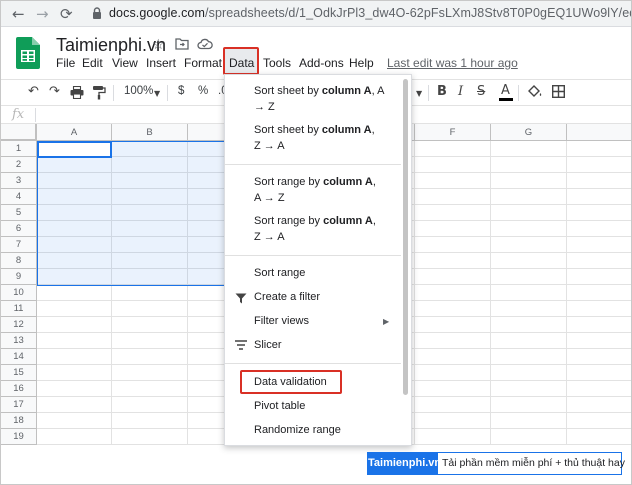 This screenshot has width=632, height=485. What do you see at coordinates (77, 92) in the screenshot?
I see `print-icon` at bounding box center [77, 92].